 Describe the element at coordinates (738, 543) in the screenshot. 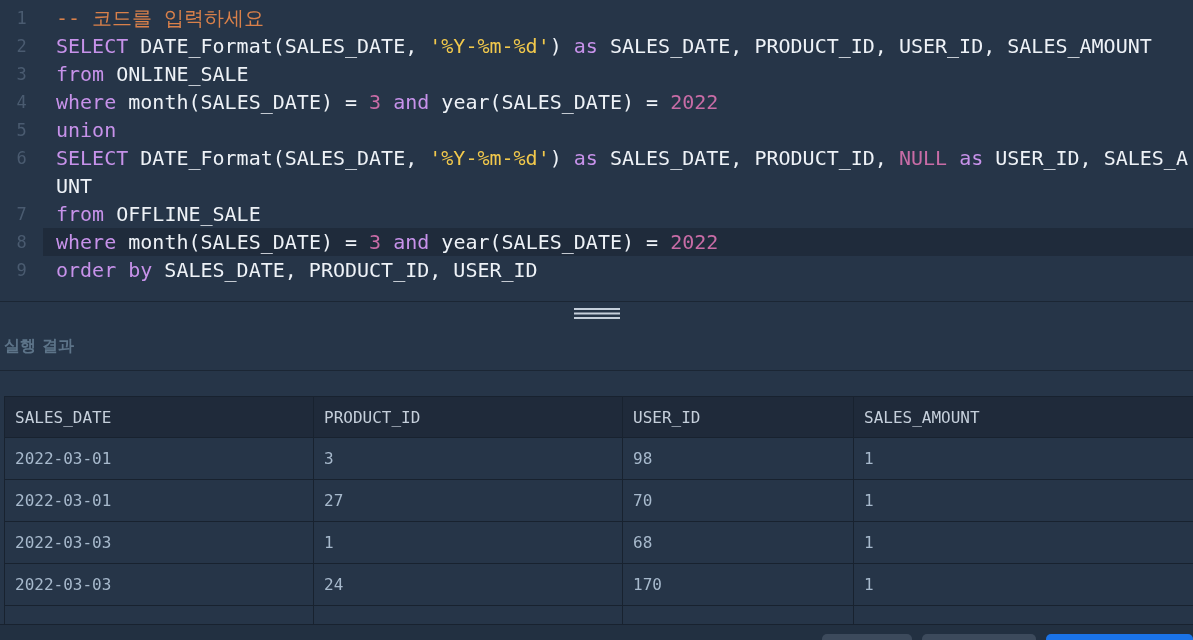

I see `table-cell: 68` at that location.